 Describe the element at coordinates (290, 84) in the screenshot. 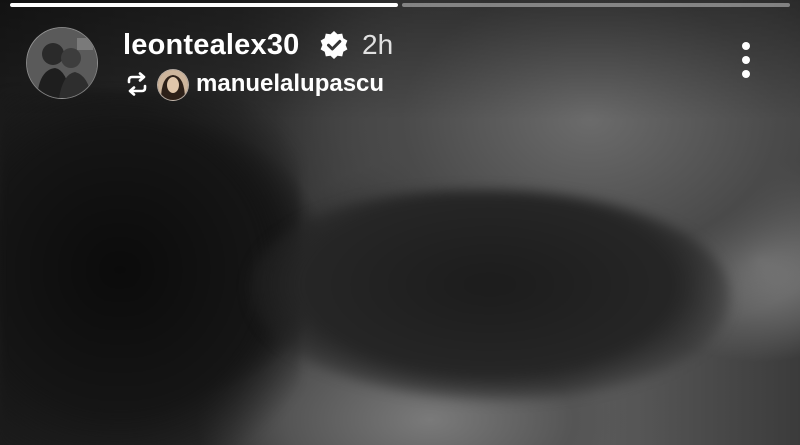

I see `reposted-username: manuelalupascu` at that location.